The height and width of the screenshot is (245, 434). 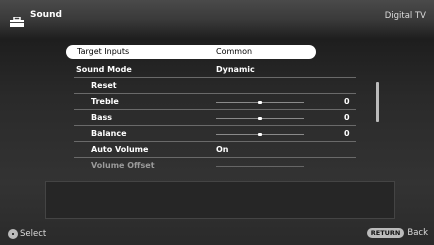 What do you see at coordinates (214, 70) in the screenshot?
I see `menu-item-sound-mode: Sound Mode Dynamic` at bounding box center [214, 70].